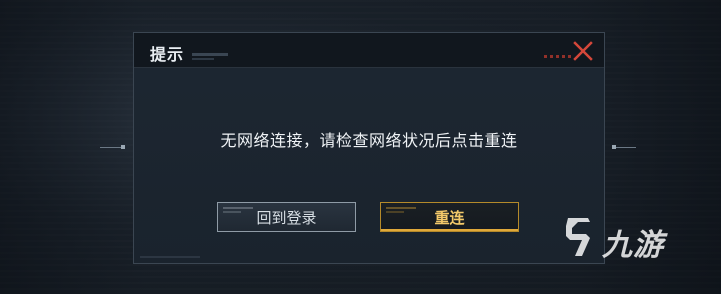 Image resolution: width=721 pixels, height=294 pixels. I want to click on close-icon, so click(583, 51).